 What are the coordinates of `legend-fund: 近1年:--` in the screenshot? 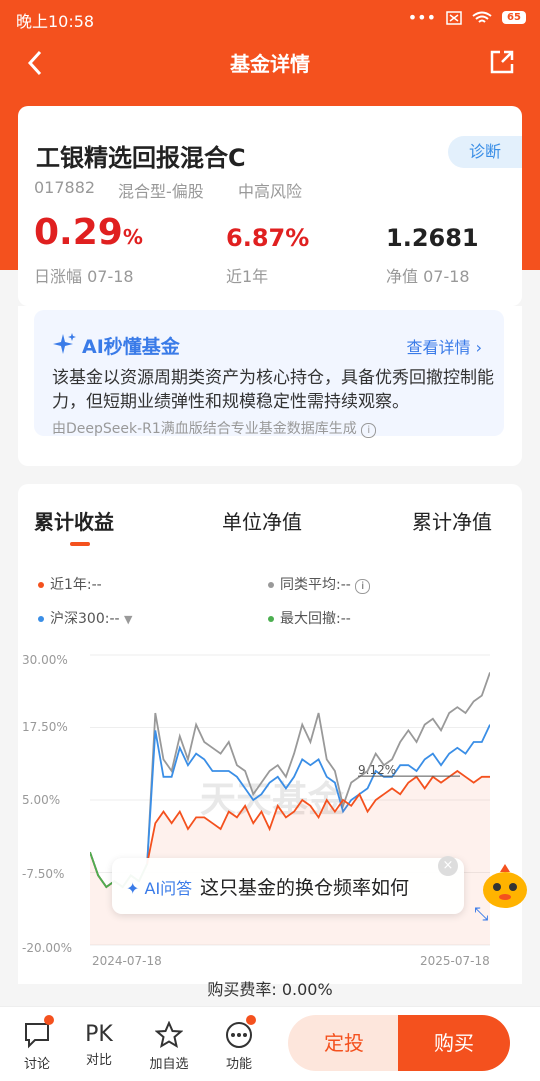 It's located at (70, 584).